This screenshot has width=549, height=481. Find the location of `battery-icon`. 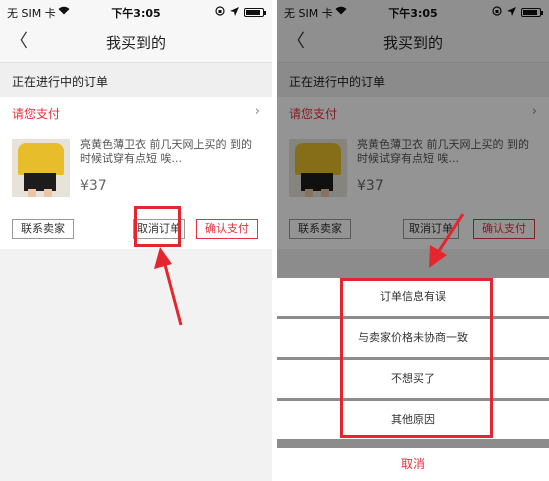

battery-icon is located at coordinates (255, 12).